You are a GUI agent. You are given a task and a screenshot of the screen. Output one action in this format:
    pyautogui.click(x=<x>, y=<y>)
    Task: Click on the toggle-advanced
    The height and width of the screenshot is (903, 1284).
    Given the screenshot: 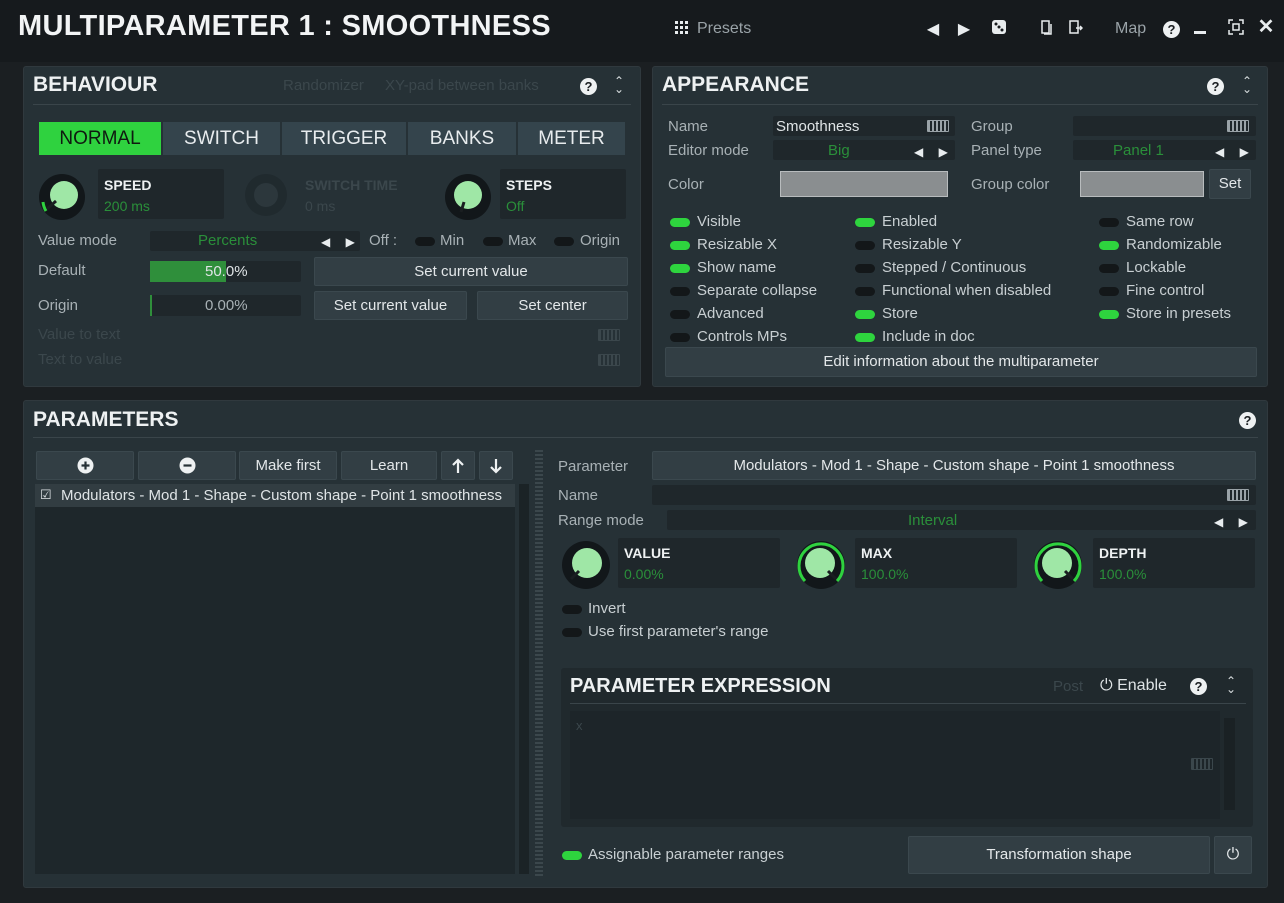 What is the action you would take?
    pyautogui.click(x=680, y=314)
    